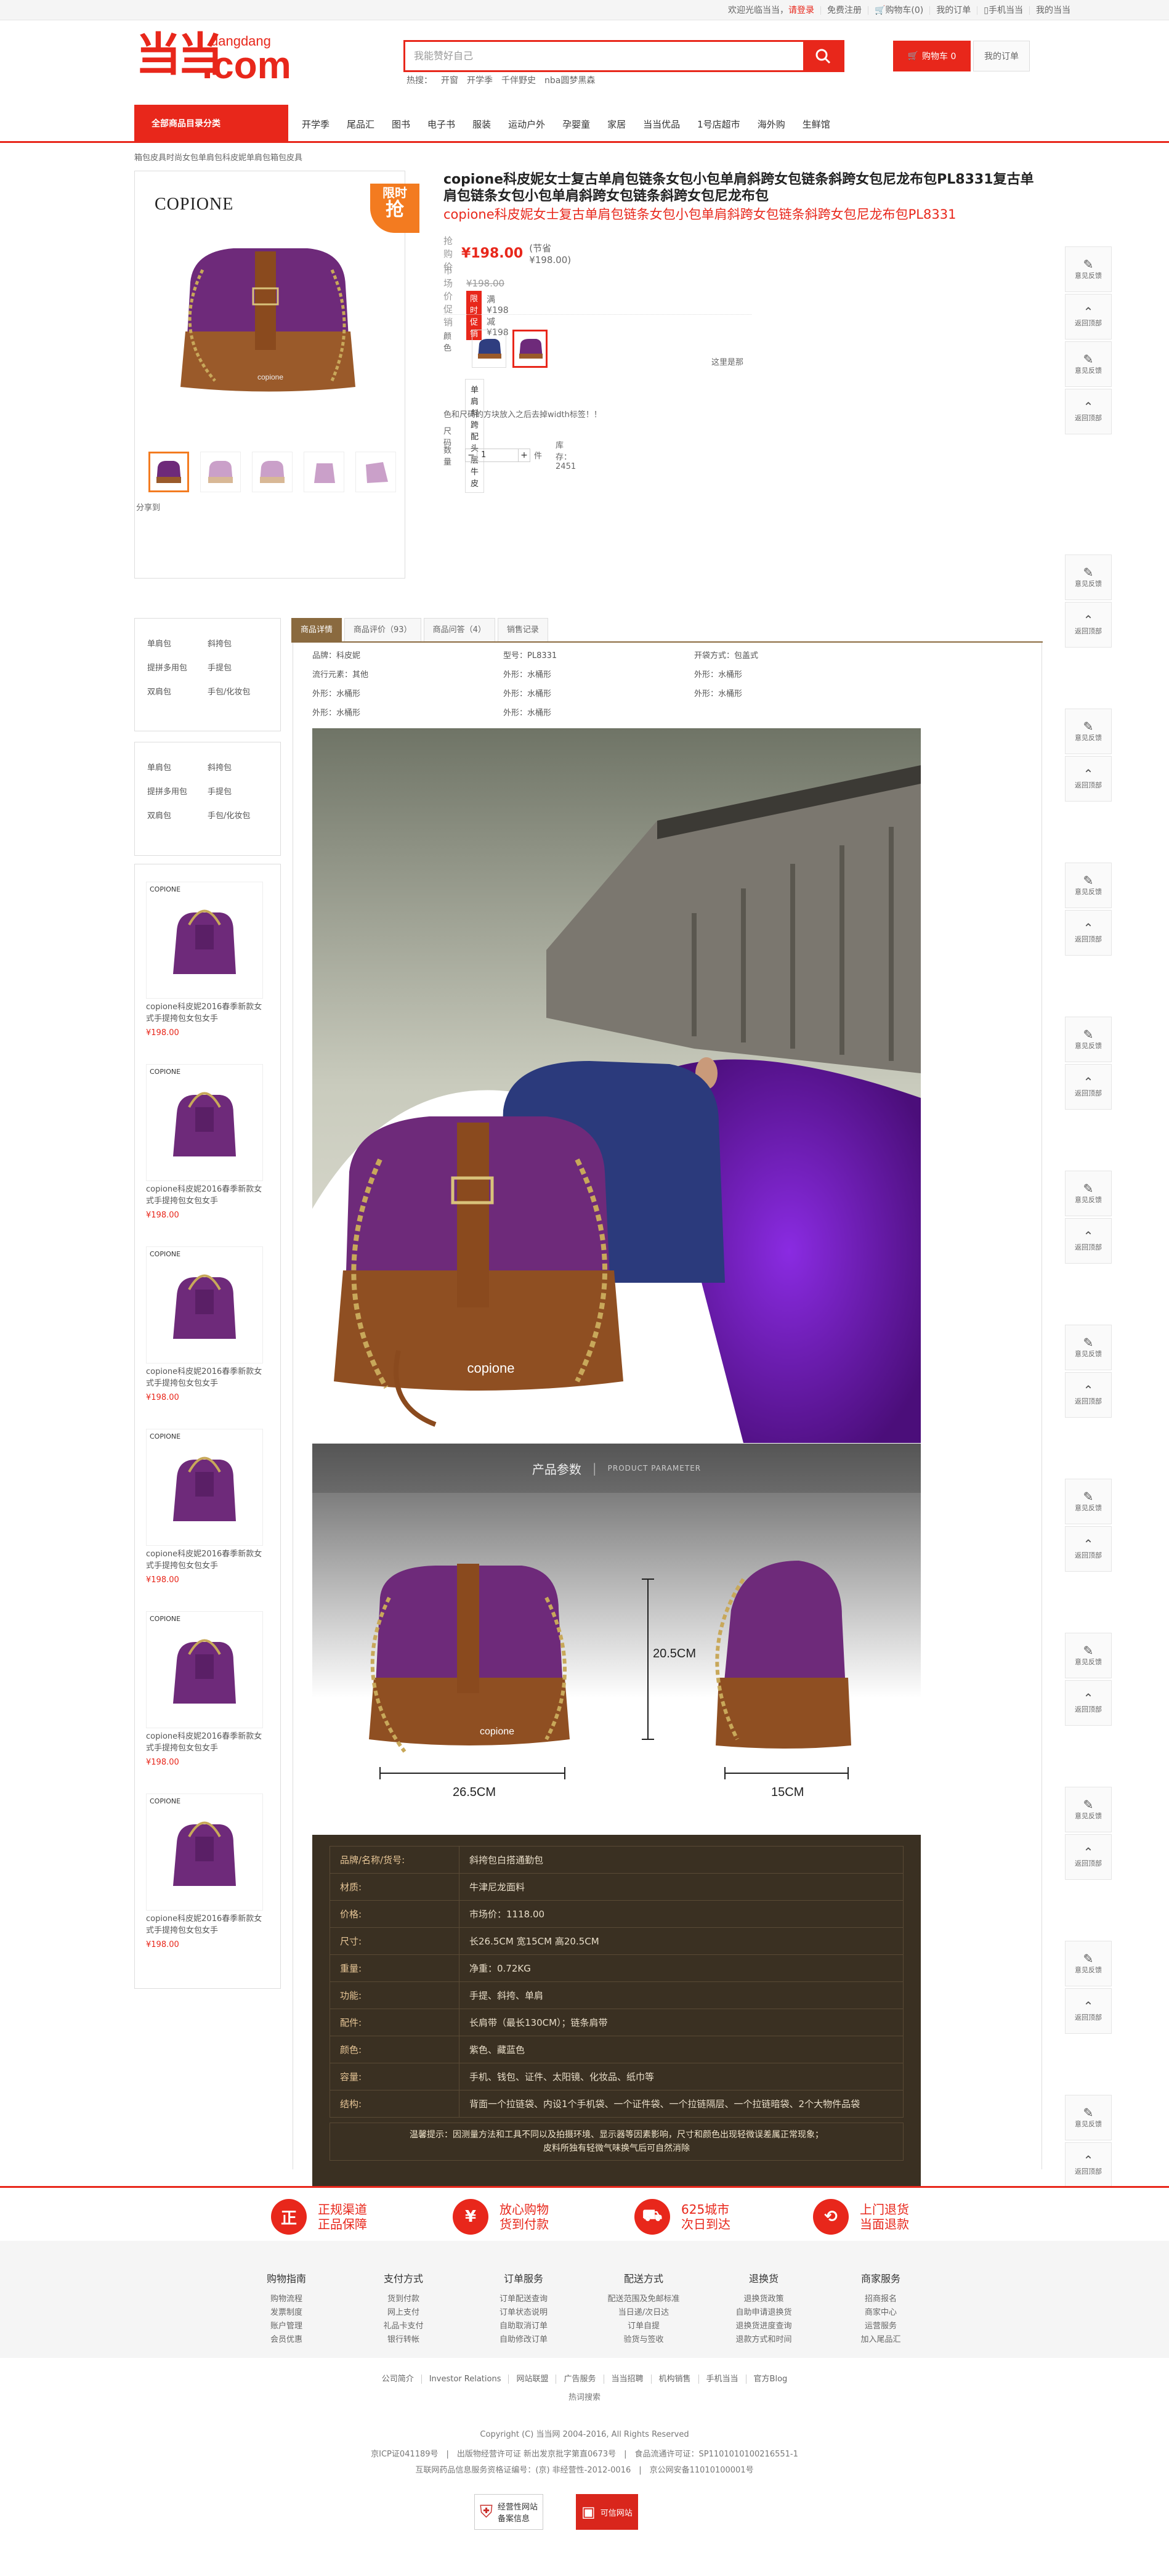  Describe the element at coordinates (283, 304) in the screenshot. I see `main-product-image: COPIONE 限时抢 copione` at that location.